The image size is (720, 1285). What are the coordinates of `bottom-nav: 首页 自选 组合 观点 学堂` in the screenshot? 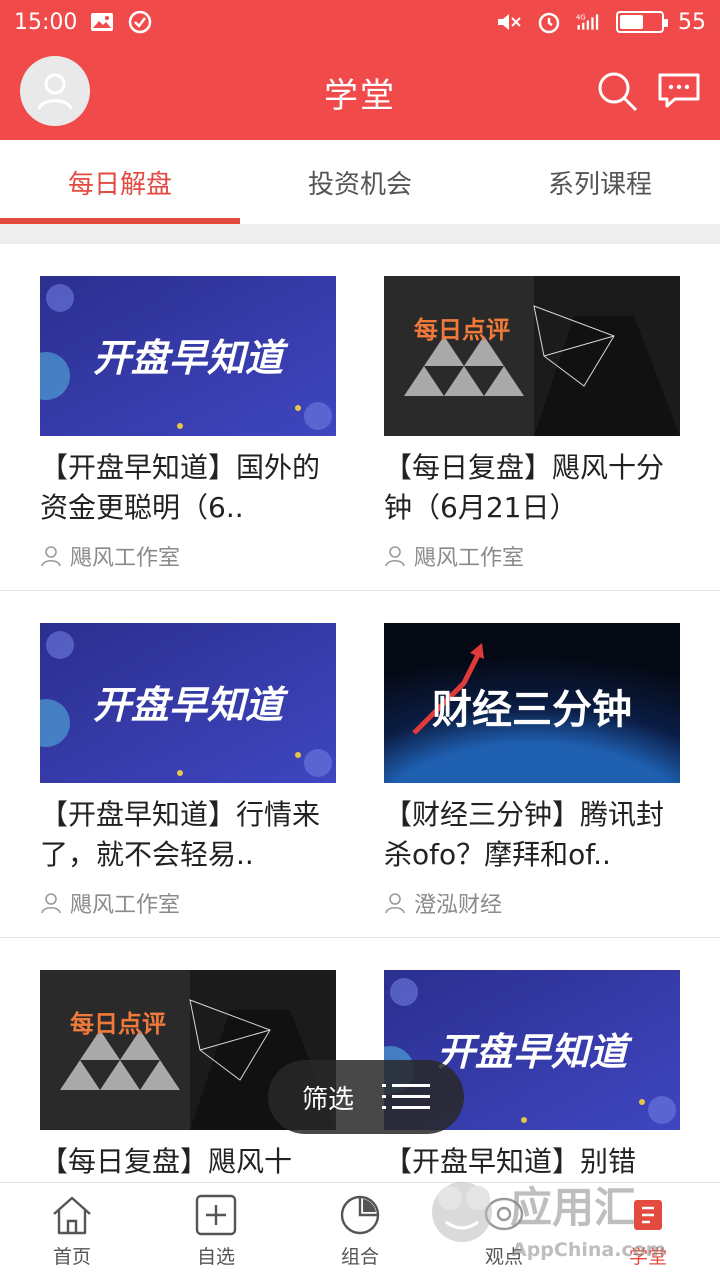 It's located at (360, 1231).